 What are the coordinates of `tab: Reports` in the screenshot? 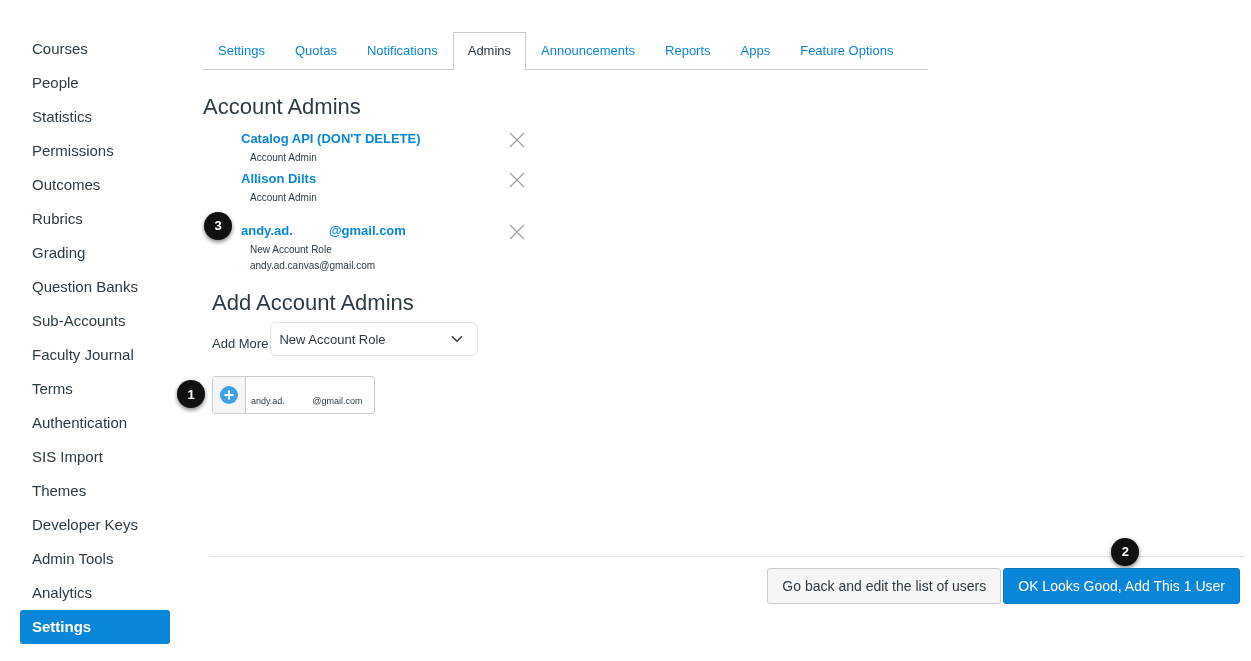 It's located at (688, 51).